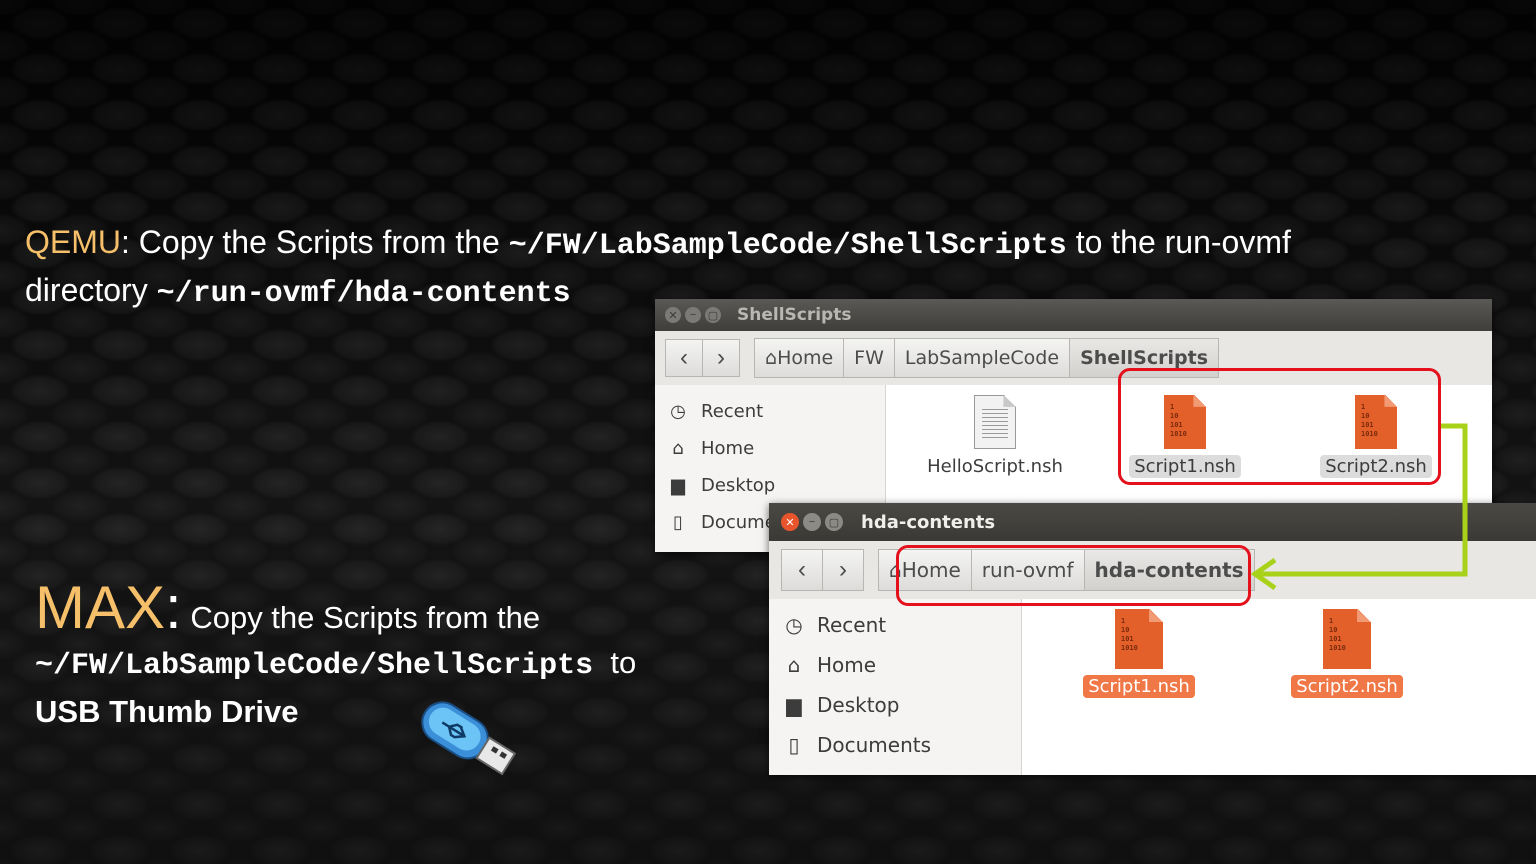 The width and height of the screenshot is (1536, 864). I want to click on copy-arrow, so click(1359, 506).